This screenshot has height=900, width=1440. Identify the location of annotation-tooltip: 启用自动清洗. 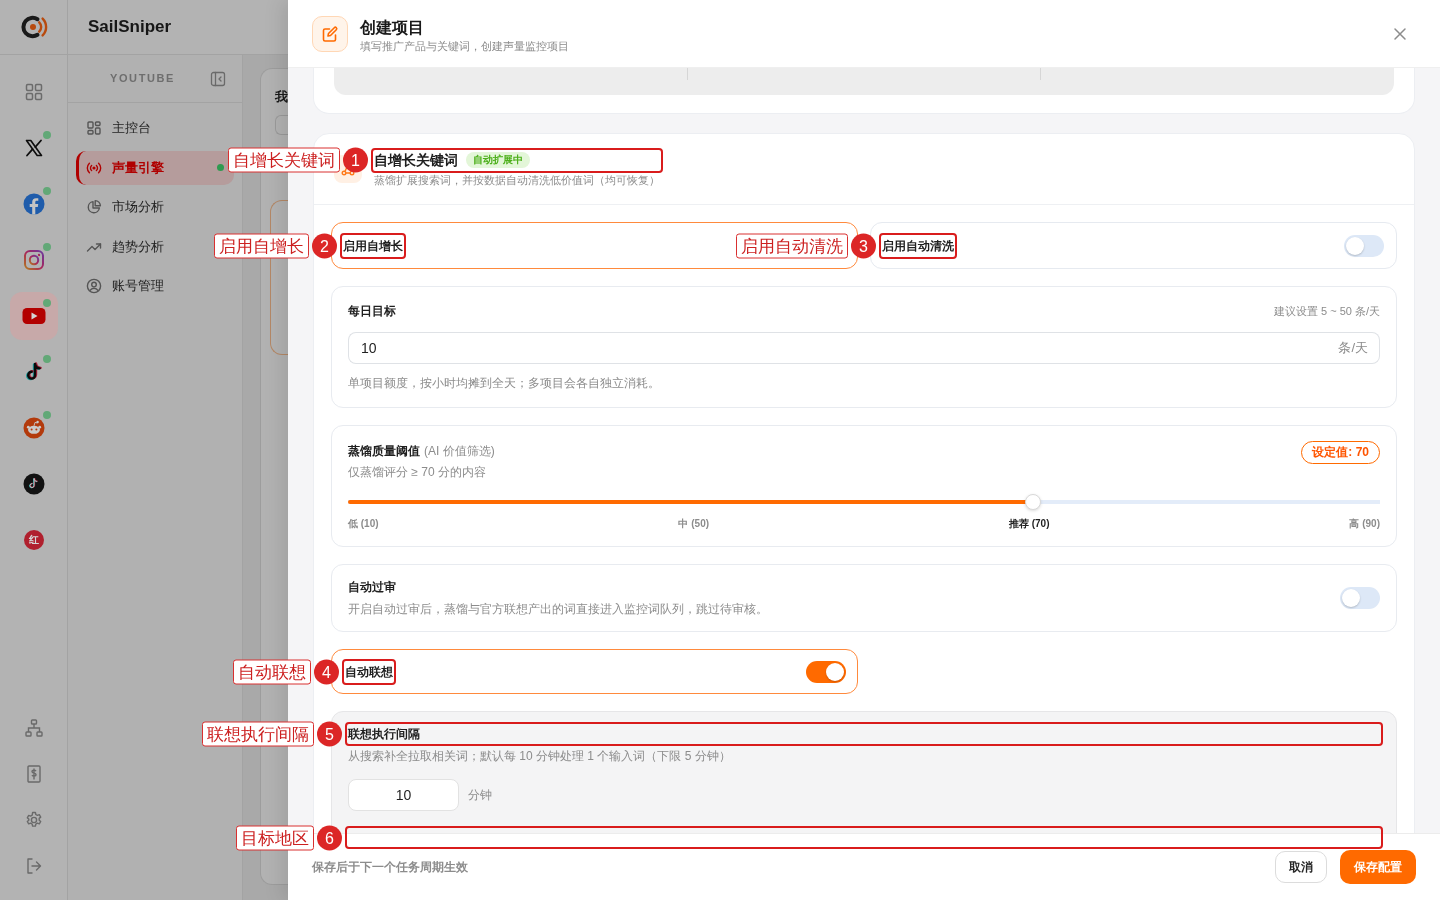
(792, 245).